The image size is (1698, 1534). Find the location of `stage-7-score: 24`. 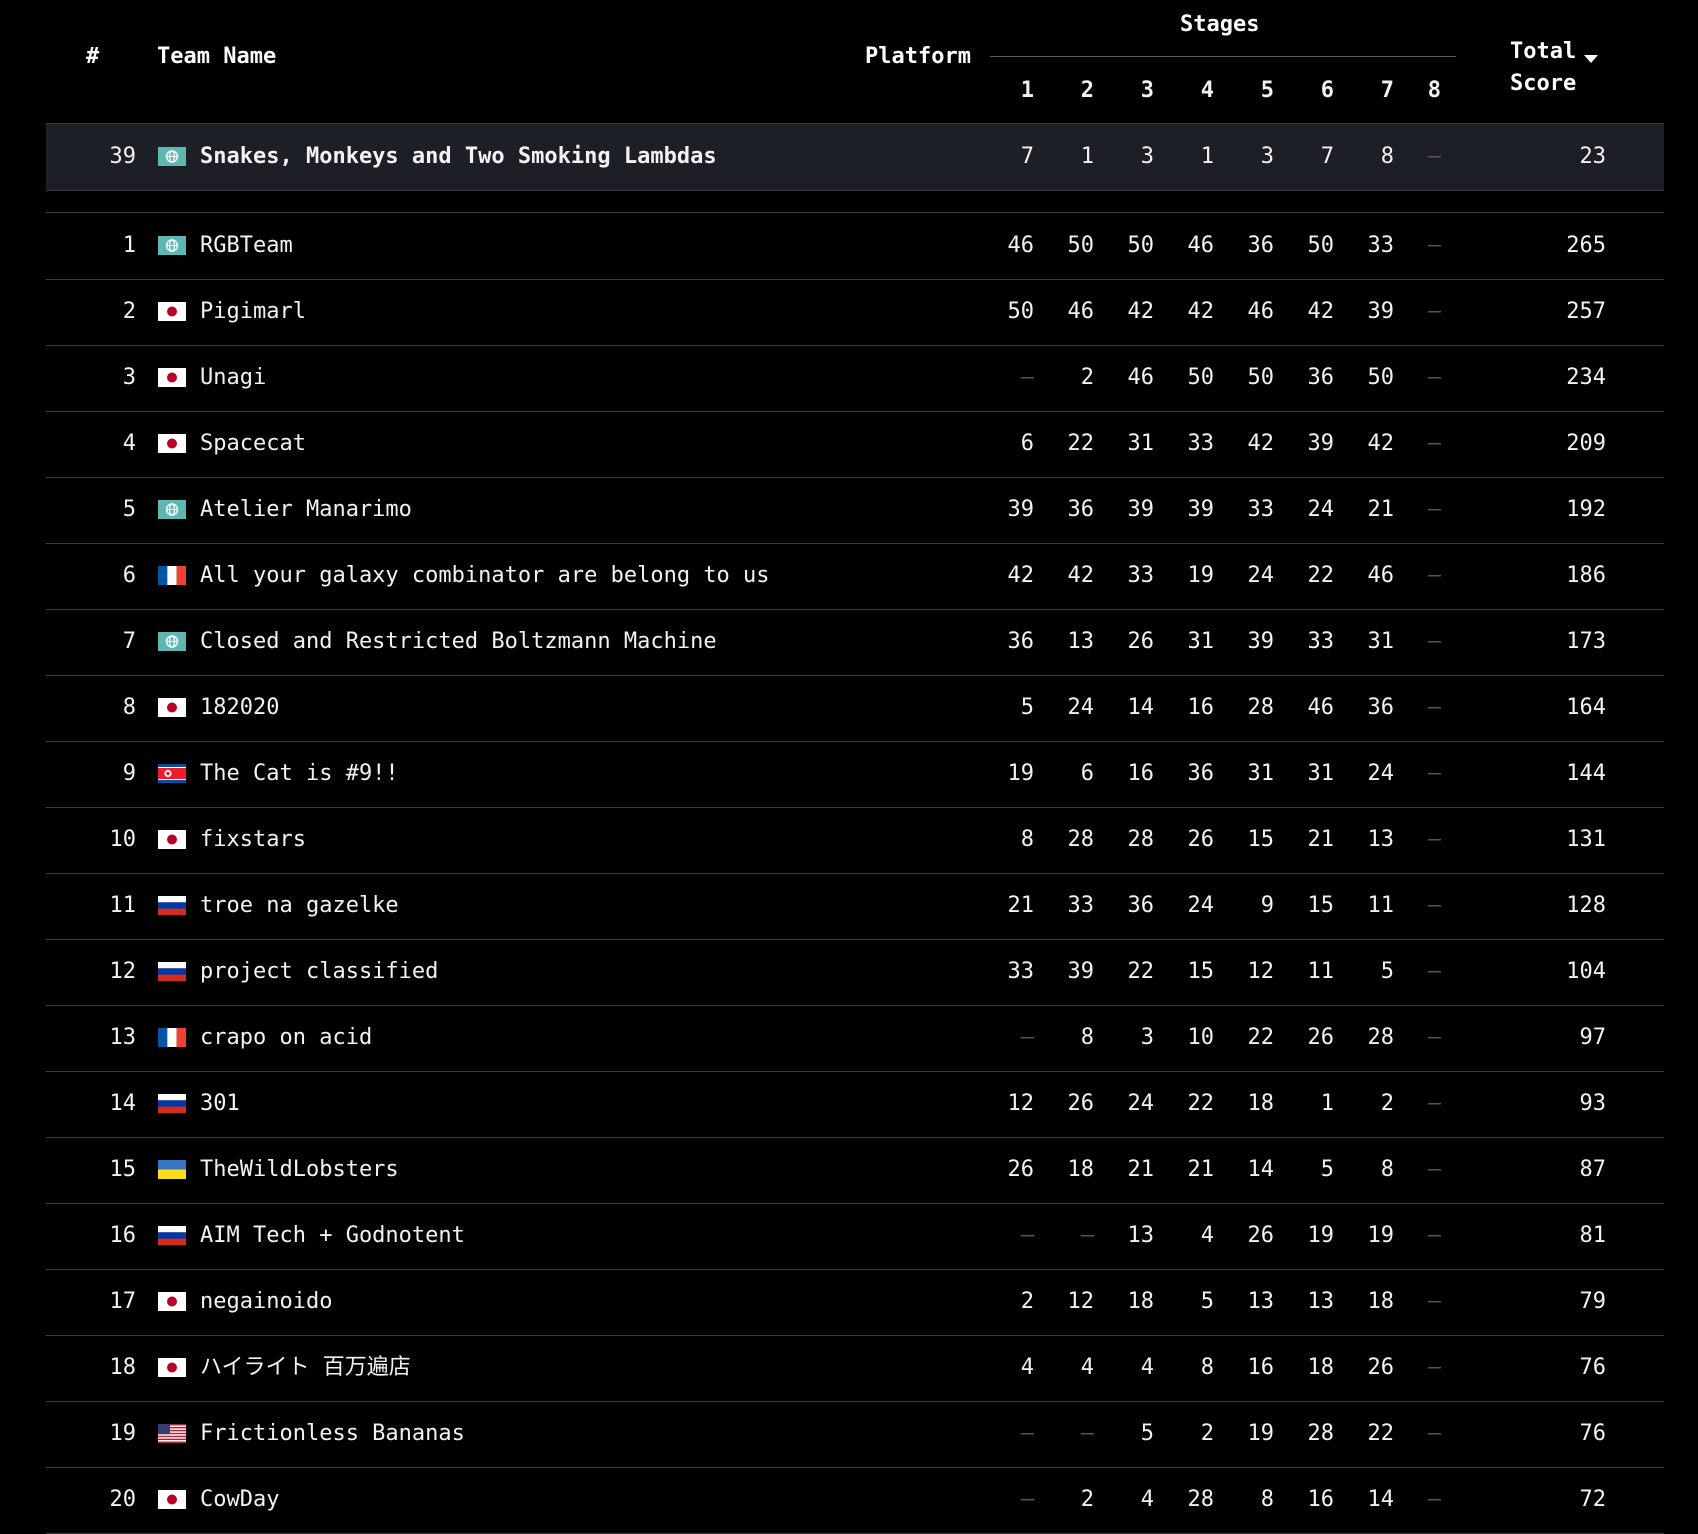

stage-7-score: 24 is located at coordinates (1381, 773).